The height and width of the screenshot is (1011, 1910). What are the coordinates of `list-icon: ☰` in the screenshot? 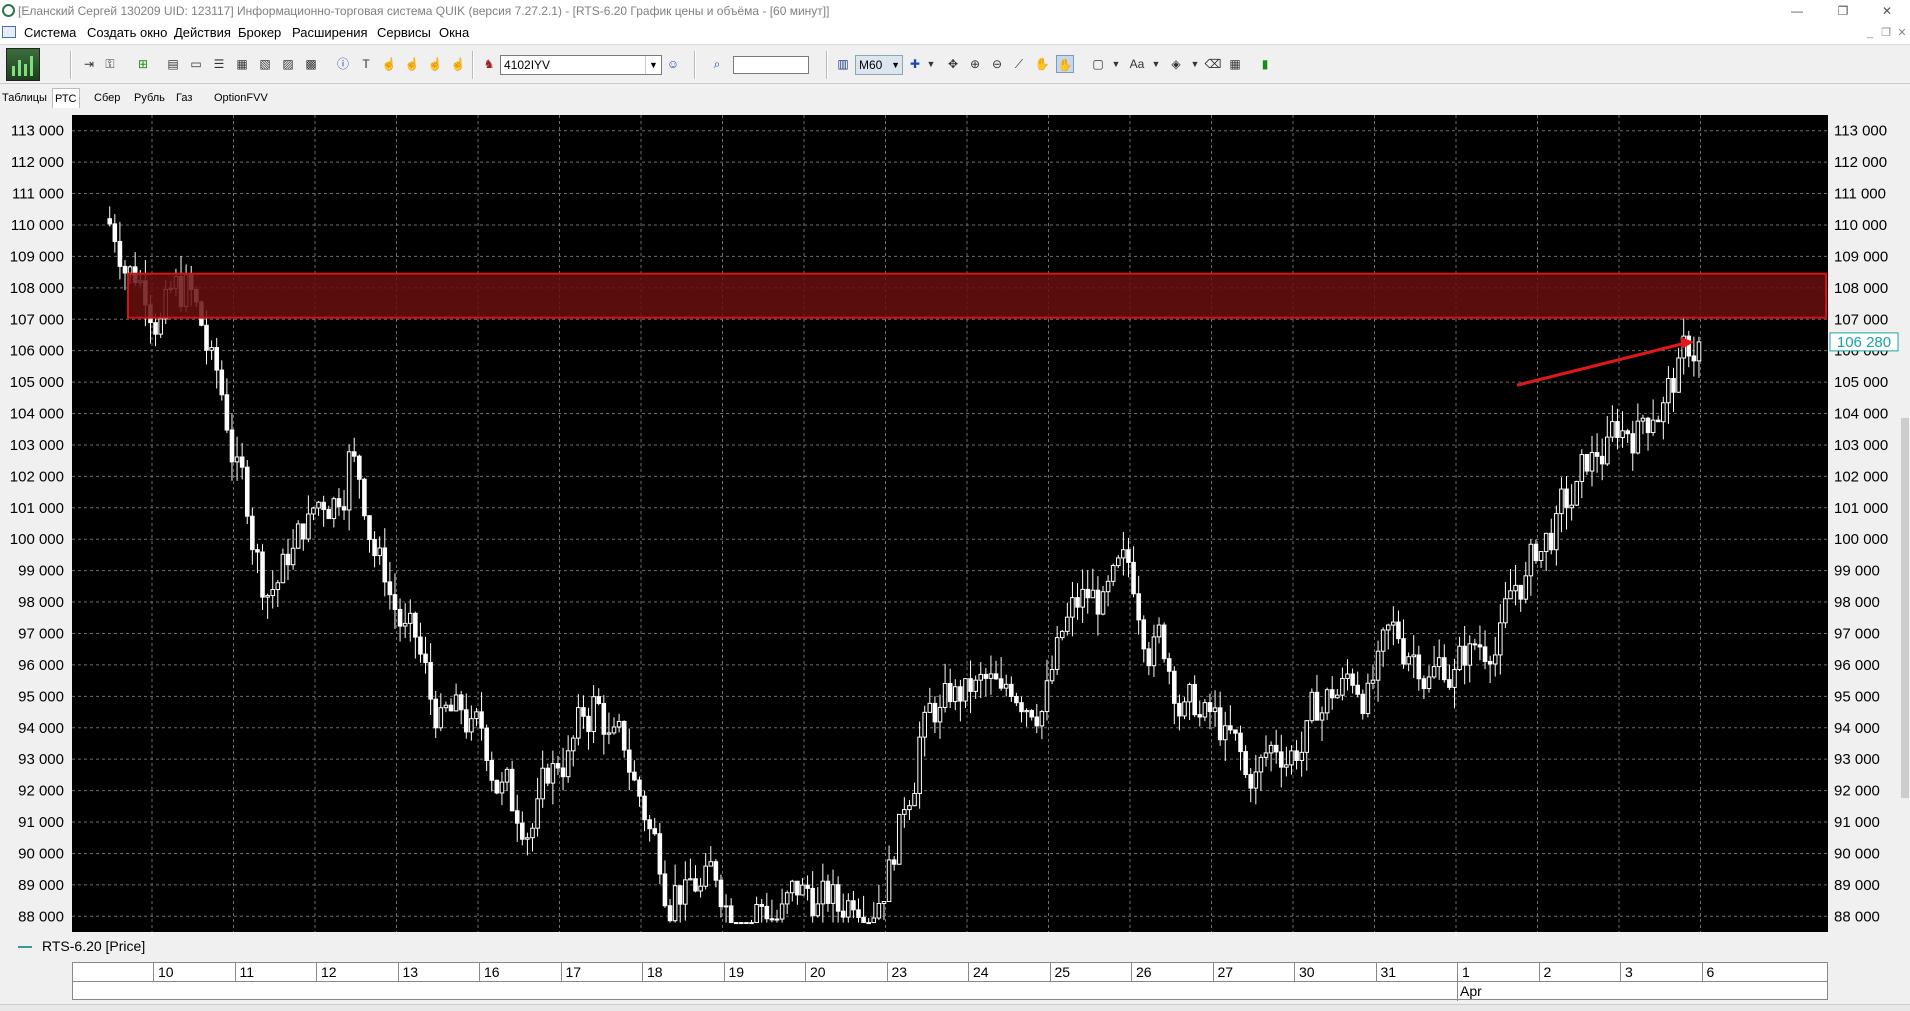 It's located at (219, 64).